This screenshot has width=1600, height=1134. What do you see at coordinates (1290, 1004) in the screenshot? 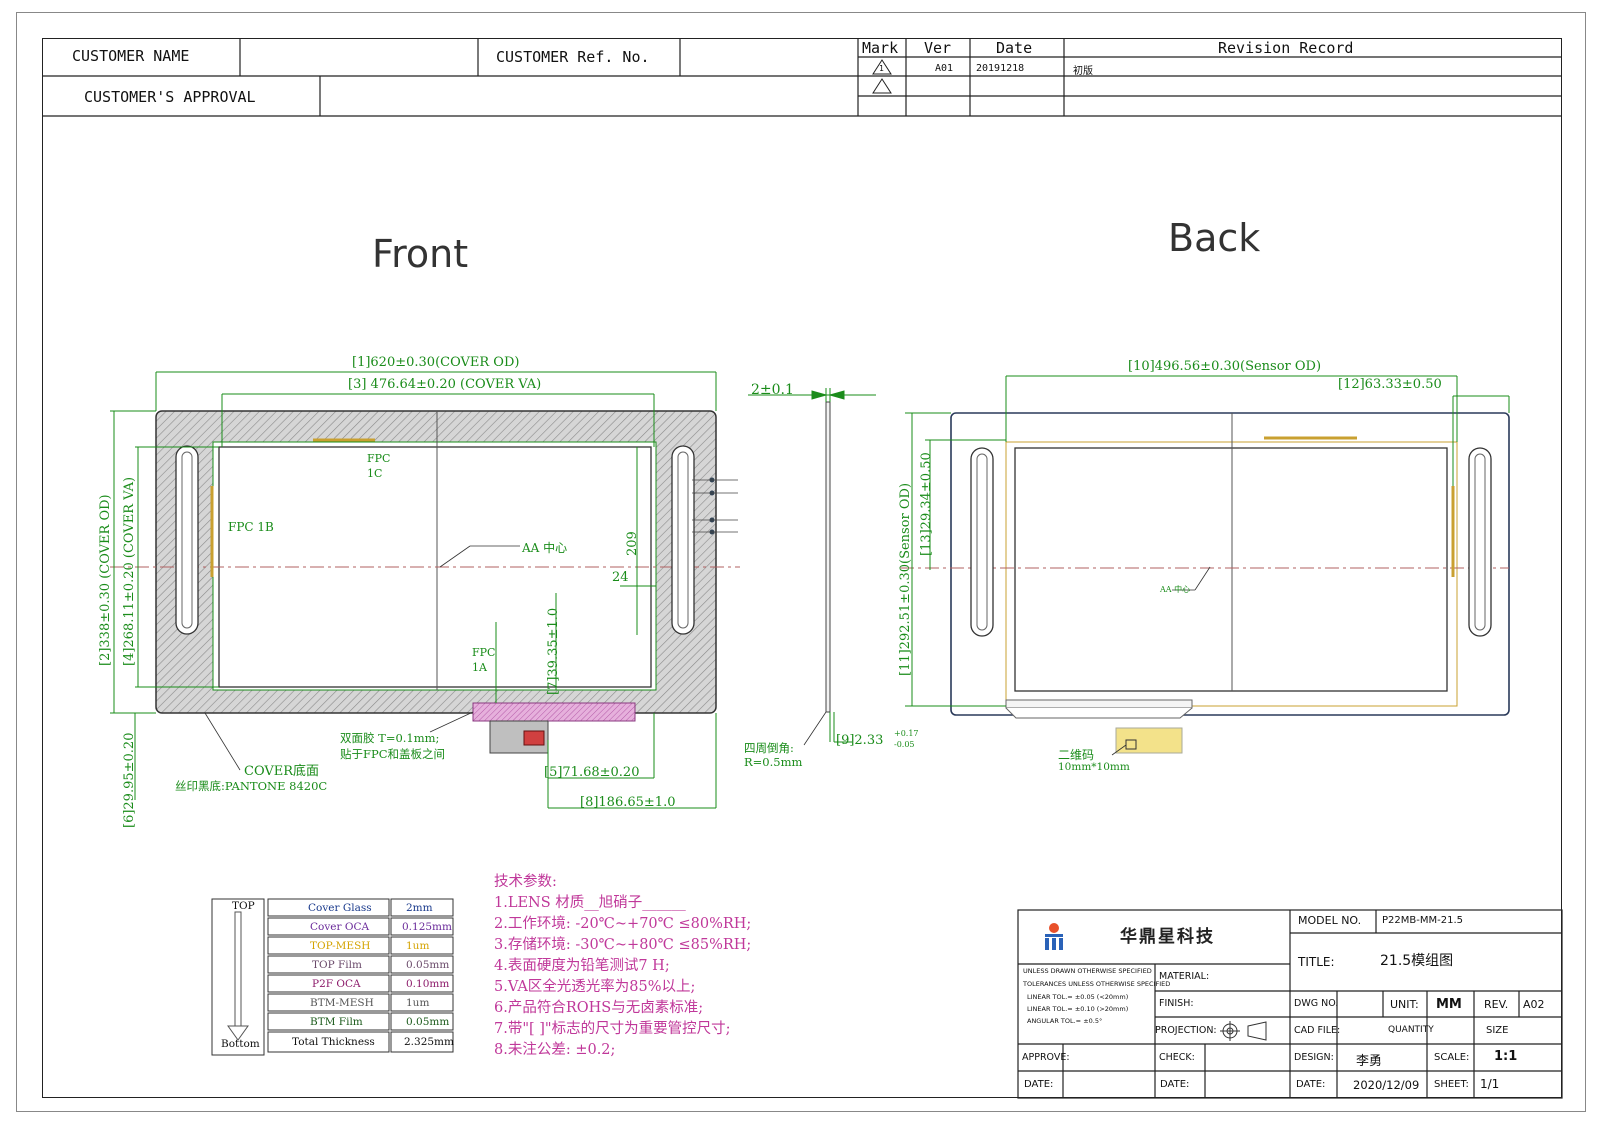
I see `title-block-grid` at bounding box center [1290, 1004].